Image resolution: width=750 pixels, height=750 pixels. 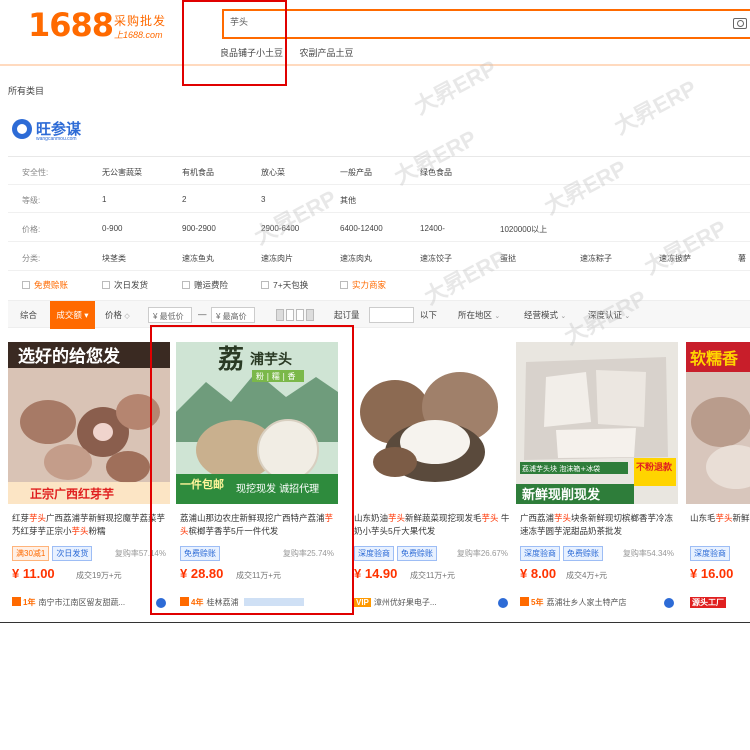 I want to click on filter-option: 12400-, so click(x=432, y=228).